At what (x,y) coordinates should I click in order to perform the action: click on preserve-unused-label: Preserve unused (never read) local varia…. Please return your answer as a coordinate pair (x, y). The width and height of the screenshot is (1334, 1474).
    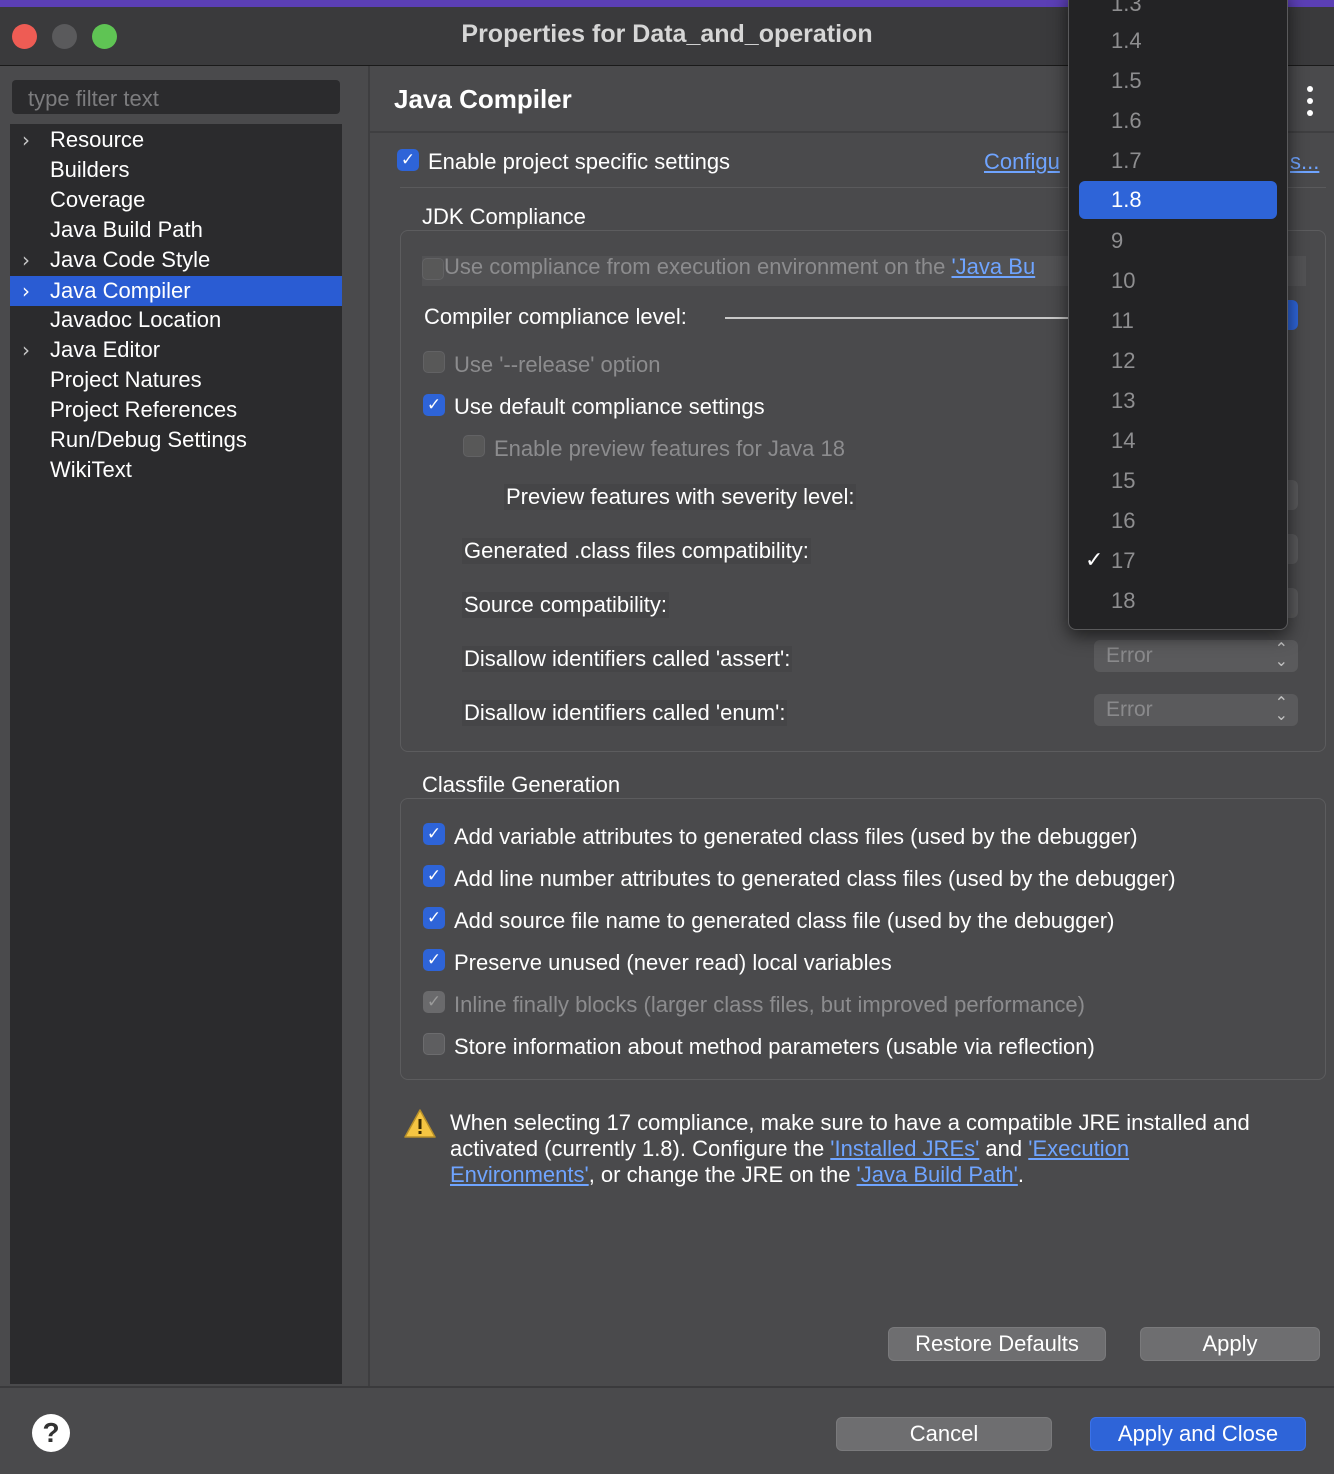
    Looking at the image, I should click on (673, 962).